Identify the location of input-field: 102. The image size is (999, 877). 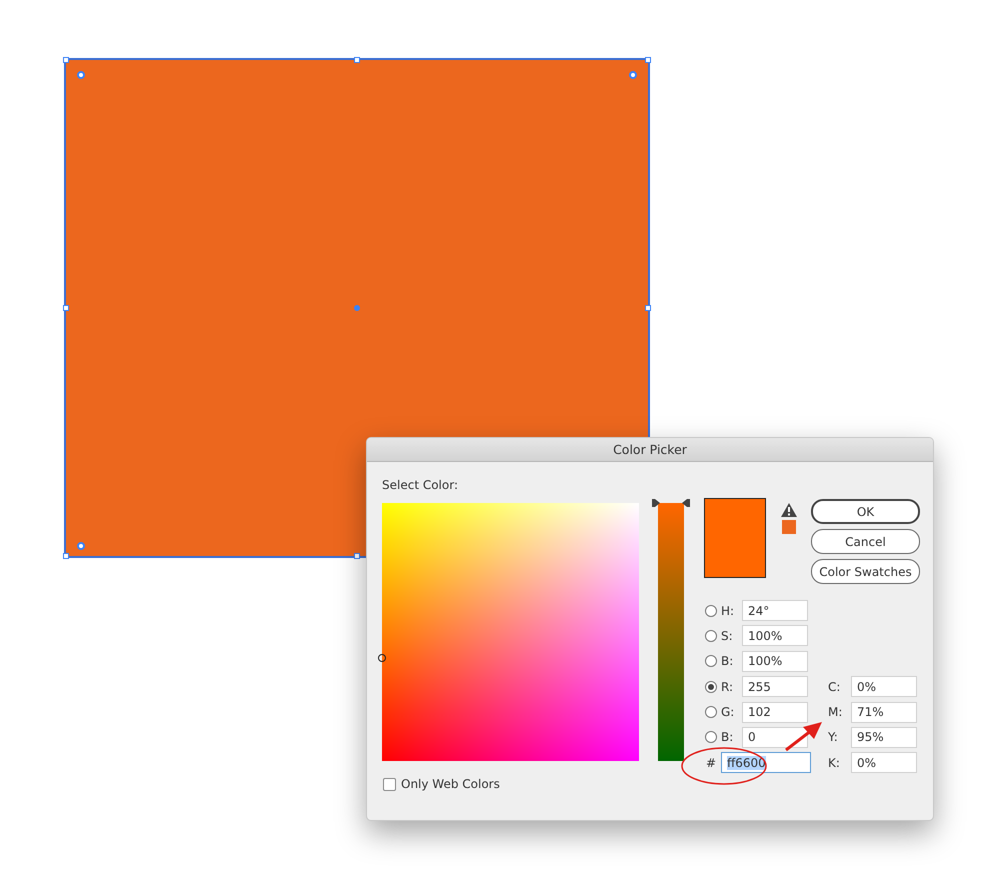
(775, 712).